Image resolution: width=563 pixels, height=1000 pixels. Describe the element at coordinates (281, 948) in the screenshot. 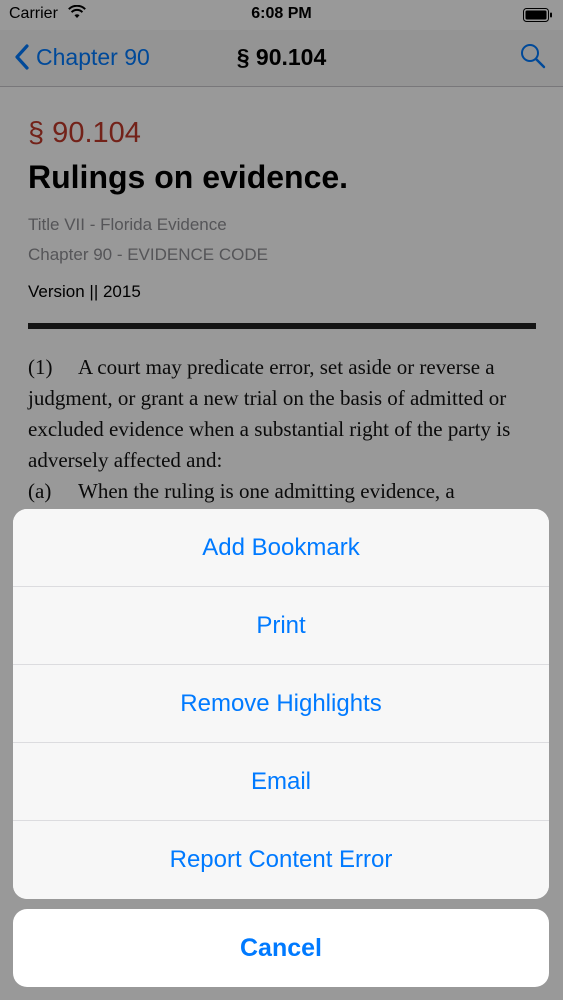

I see `cancel-button: Cancel` at that location.